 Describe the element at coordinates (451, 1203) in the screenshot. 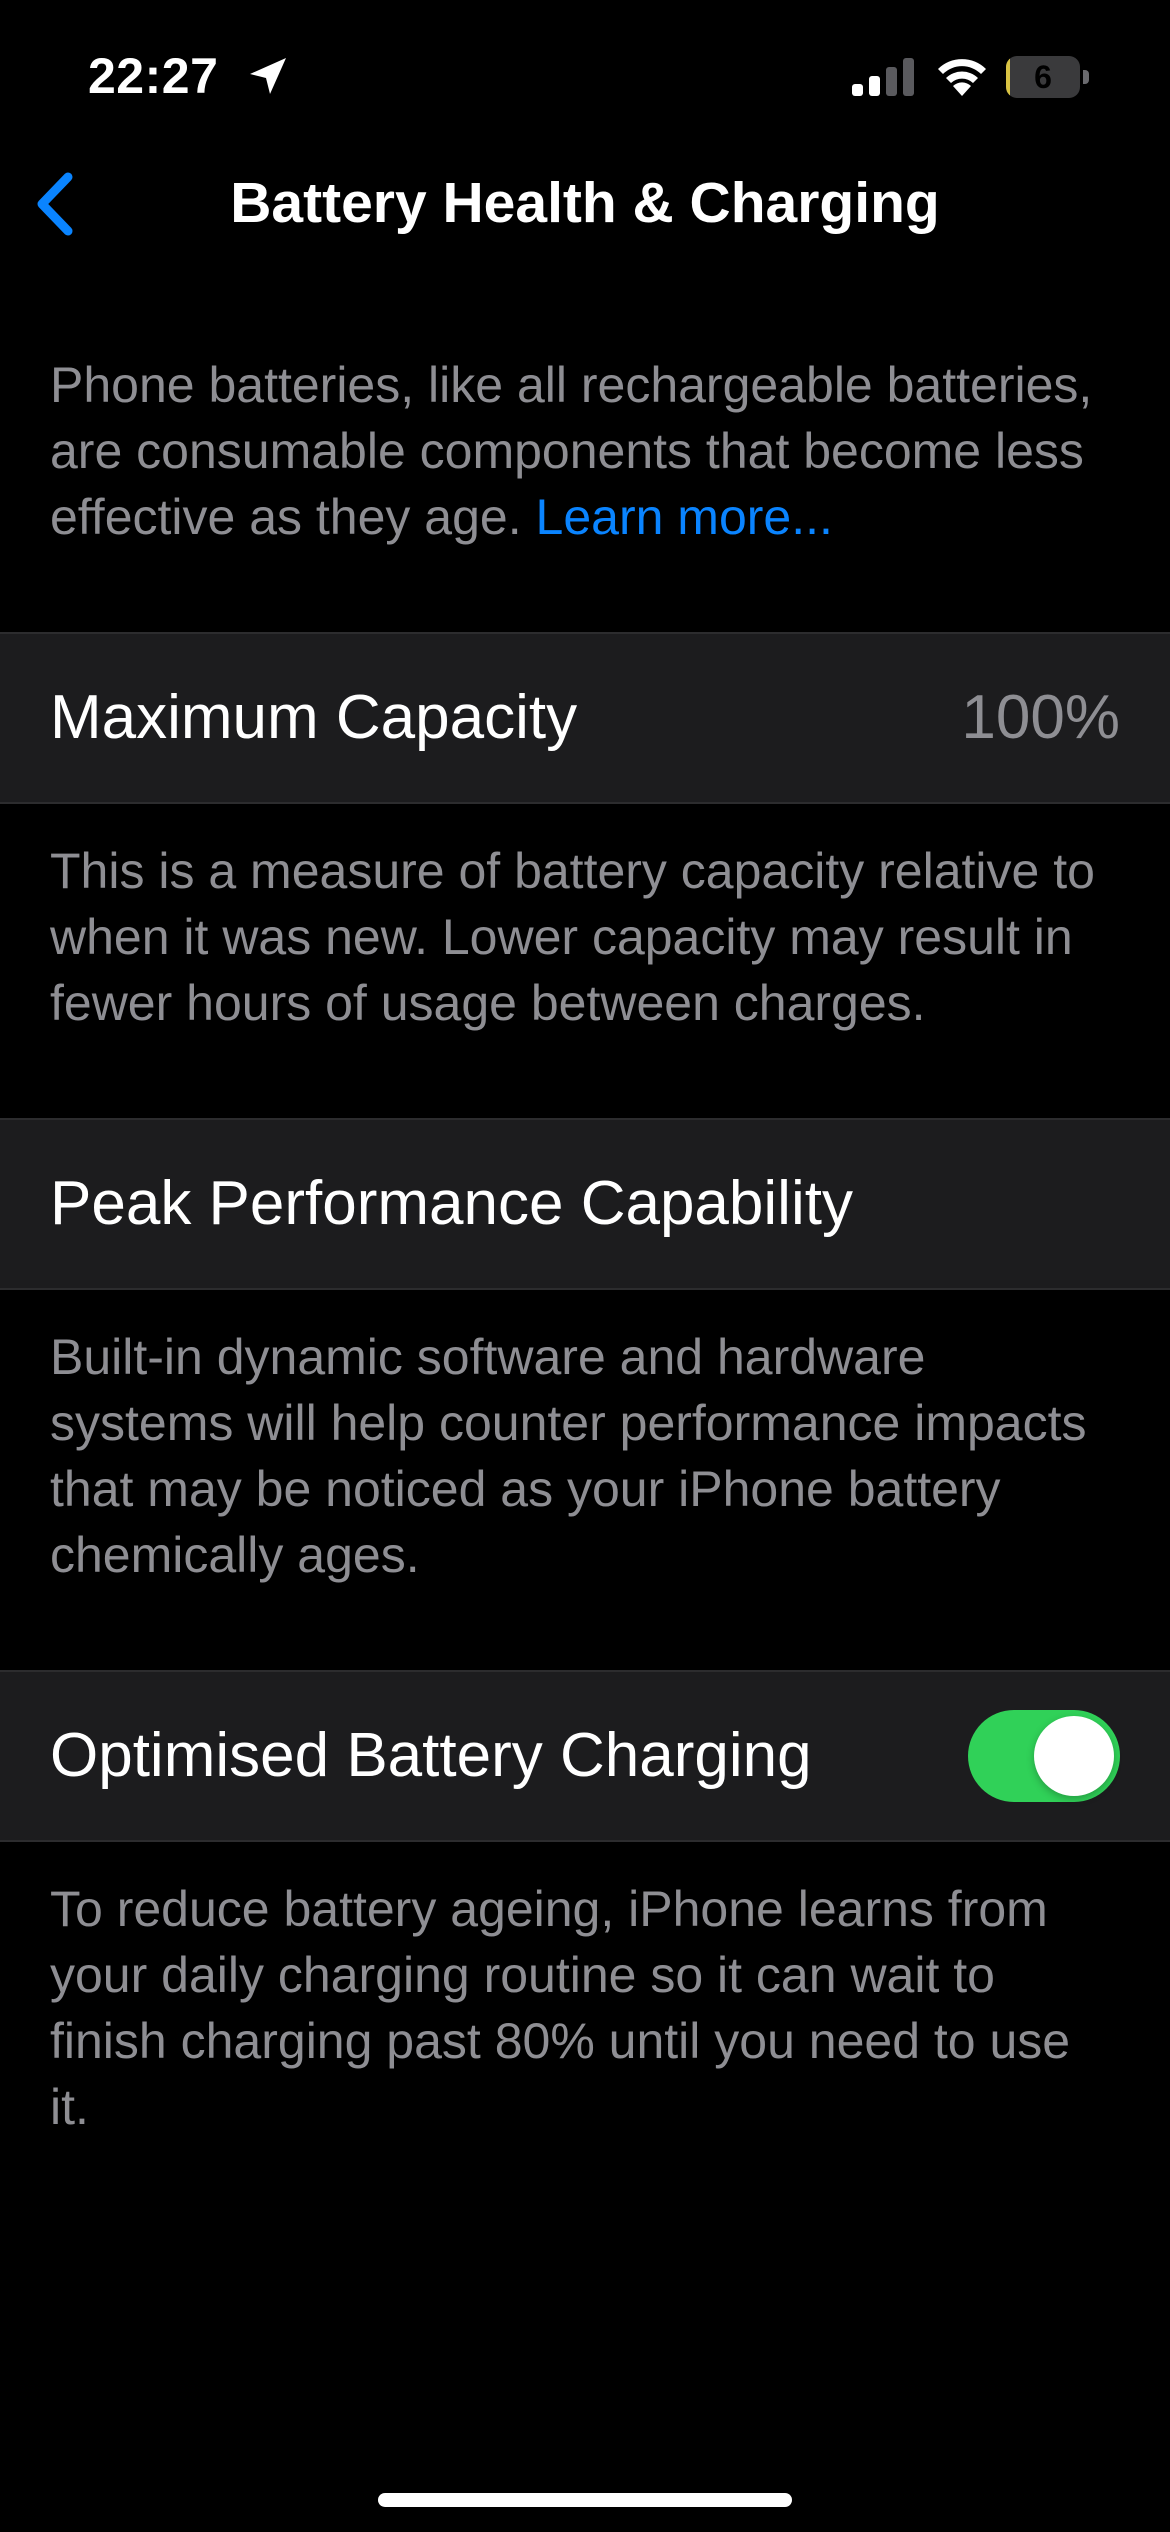

I see `peak-performance-label: Peak Performance Capability` at that location.